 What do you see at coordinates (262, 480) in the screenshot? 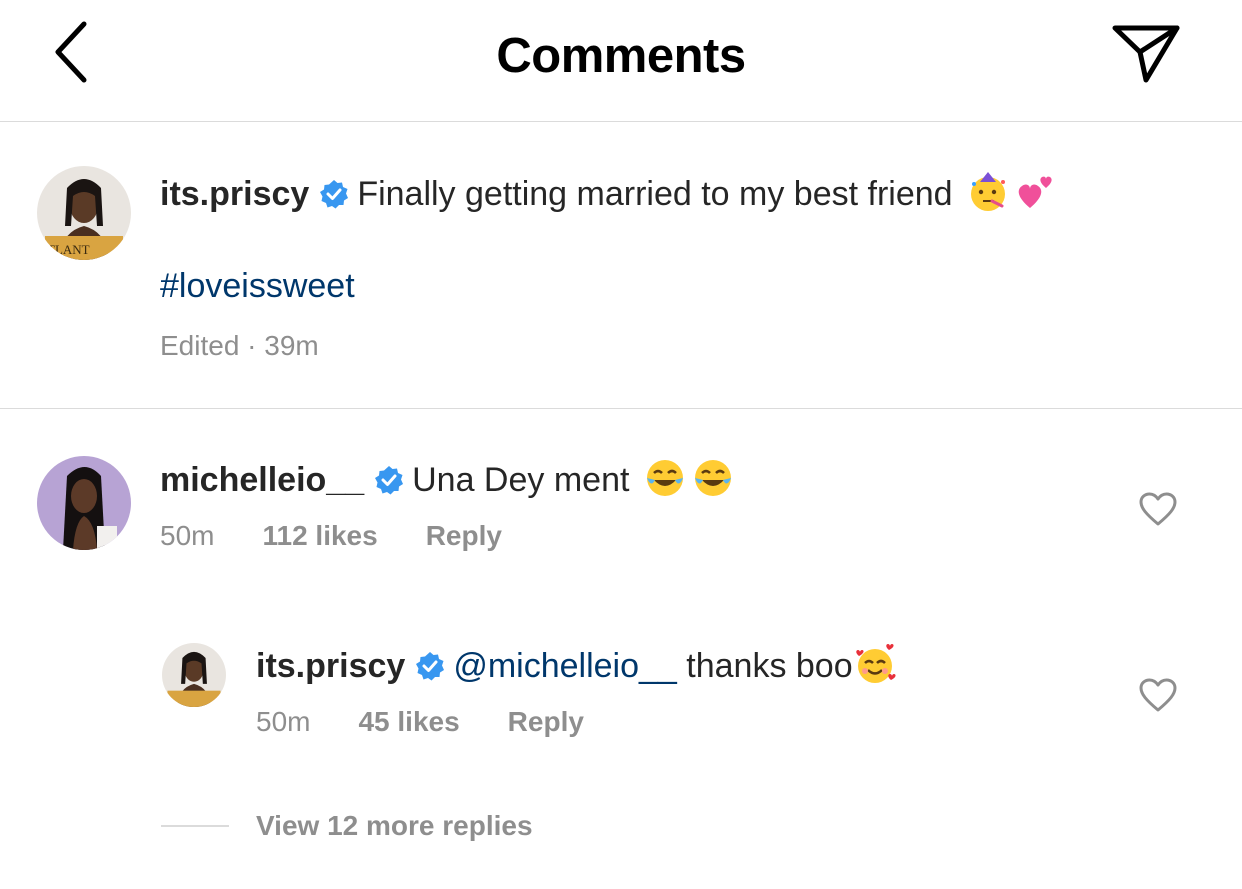
I see `comment-username: michelleio__` at bounding box center [262, 480].